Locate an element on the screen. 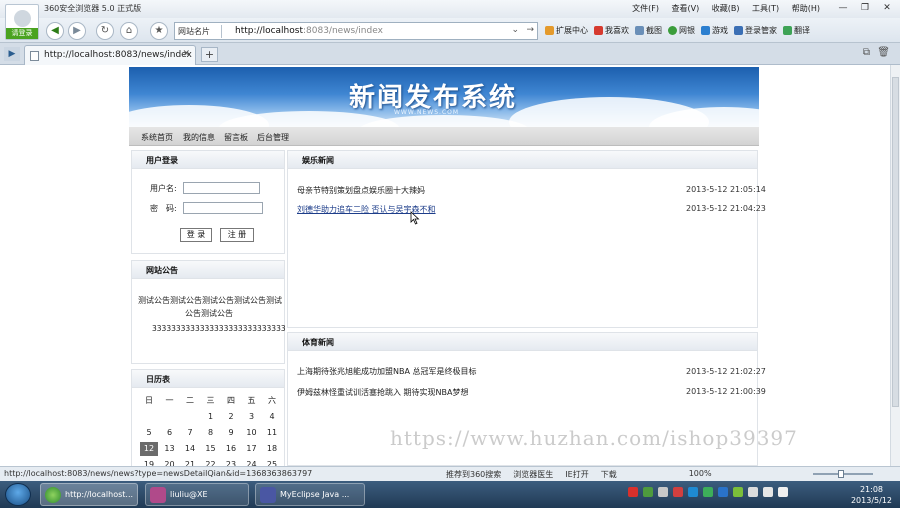 Image resolution: width=900 pixels, height=508 pixels. trash-icon: 🗑 is located at coordinates (883, 52).